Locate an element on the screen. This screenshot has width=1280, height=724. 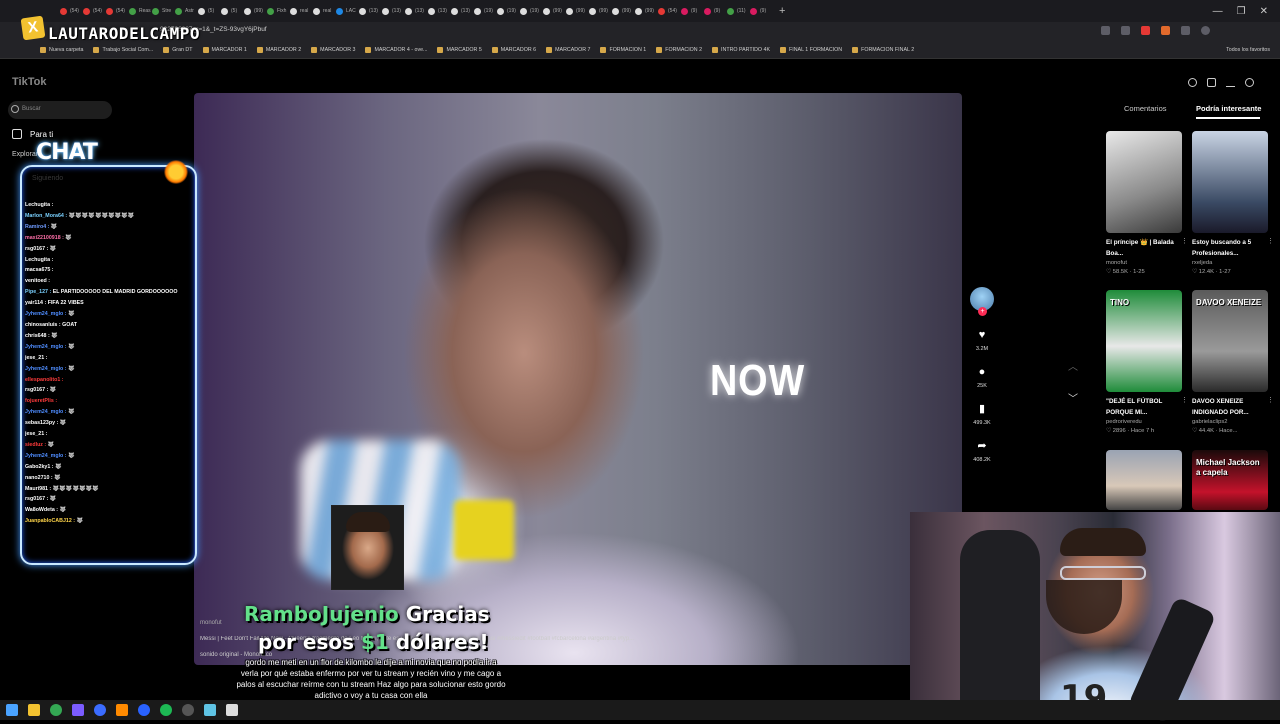
comment-button: ● 25K is located at coordinates (982, 377).